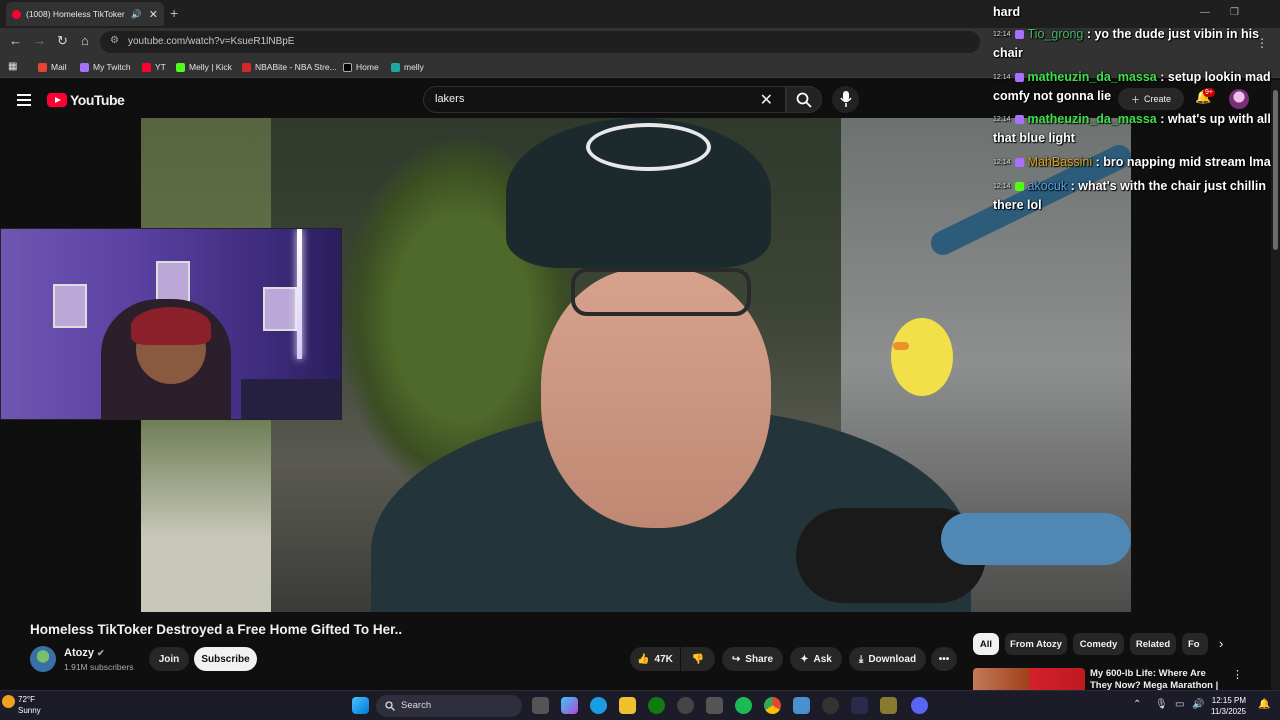 This screenshot has height=720, width=1280. What do you see at coordinates (204, 67) in the screenshot?
I see `bookmark-melly-kick: Melly | Kick` at bounding box center [204, 67].